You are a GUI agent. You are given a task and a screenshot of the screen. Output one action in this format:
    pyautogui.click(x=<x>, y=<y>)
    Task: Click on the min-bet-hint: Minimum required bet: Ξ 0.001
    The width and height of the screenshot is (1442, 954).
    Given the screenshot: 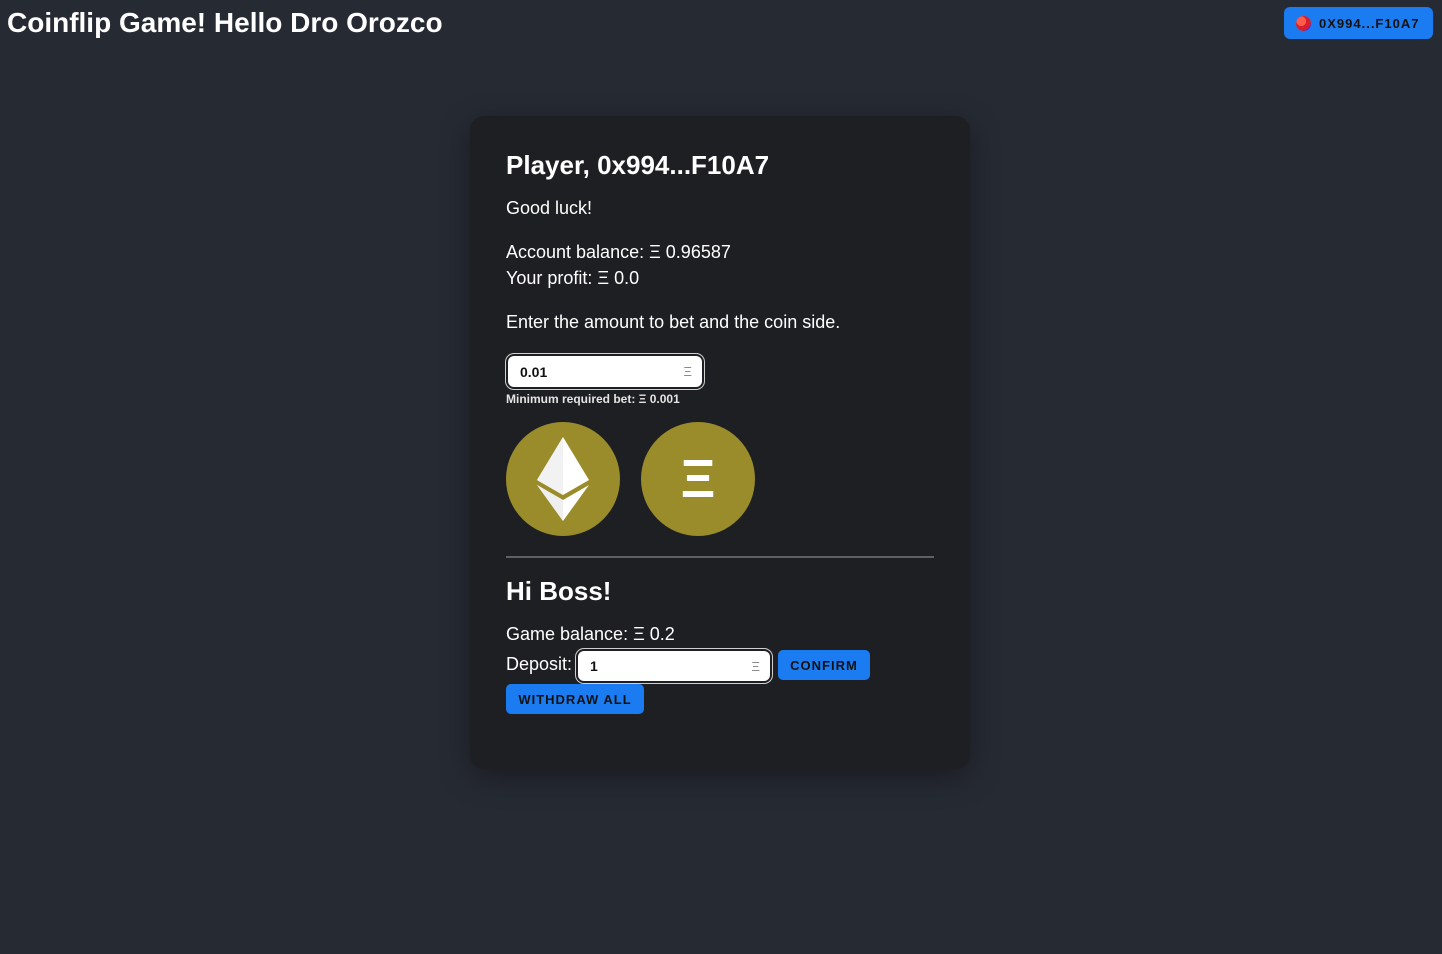 What is the action you would take?
    pyautogui.click(x=593, y=399)
    